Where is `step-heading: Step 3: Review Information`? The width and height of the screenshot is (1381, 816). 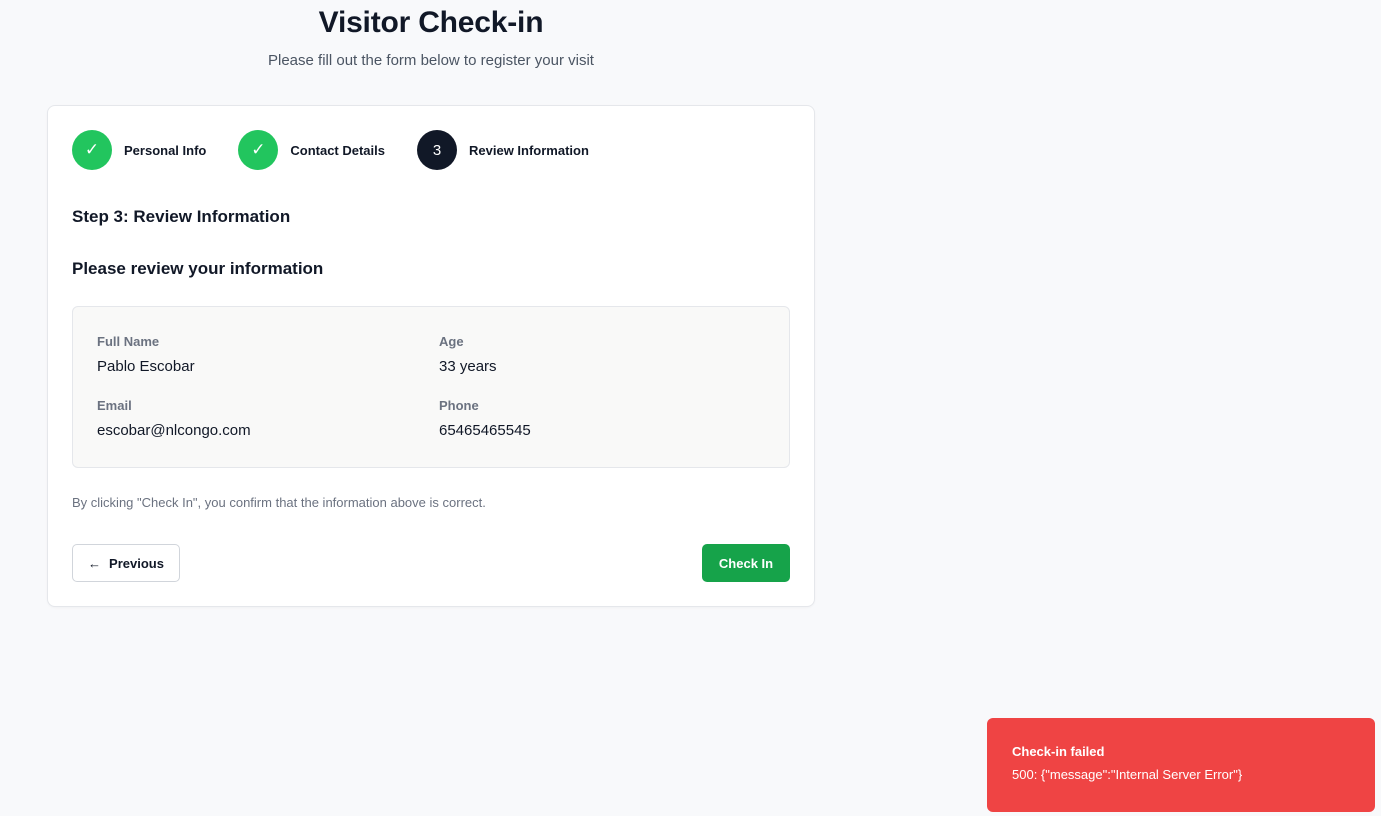
step-heading: Step 3: Review Information is located at coordinates (181, 216).